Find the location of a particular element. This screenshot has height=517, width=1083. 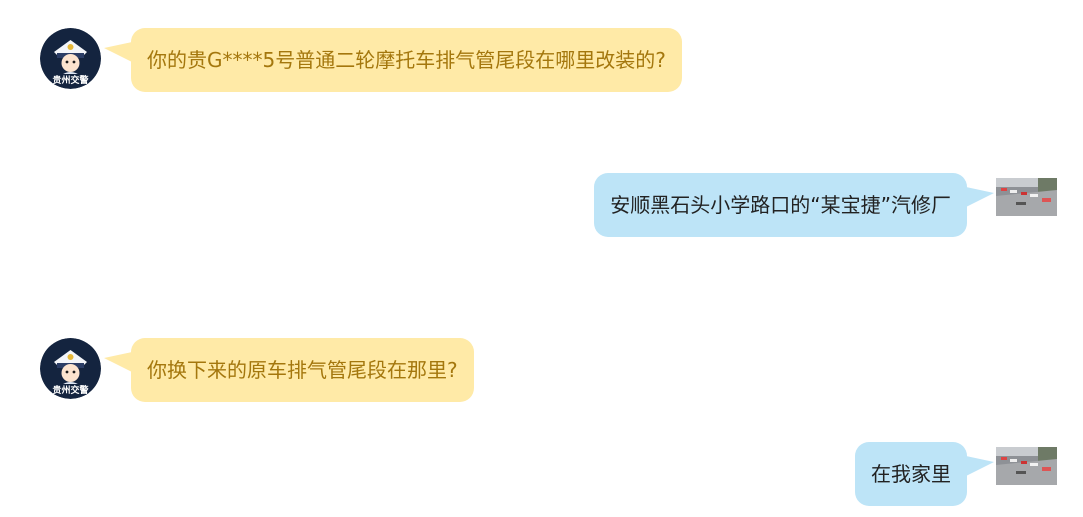

message-text: 你的贵G****5号普通二轮摩托车排气管尾段在哪里改装的? is located at coordinates (406, 60).